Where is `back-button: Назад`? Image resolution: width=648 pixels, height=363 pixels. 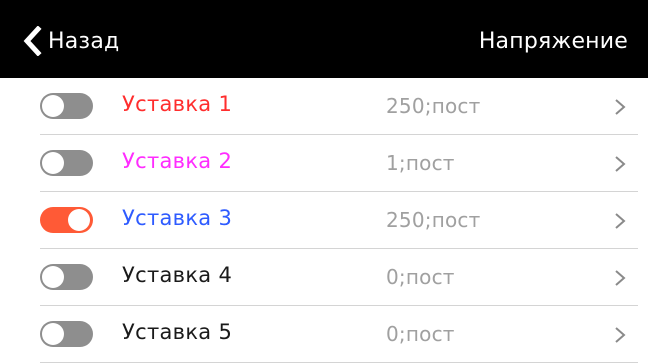
back-button: Назад is located at coordinates (70, 41).